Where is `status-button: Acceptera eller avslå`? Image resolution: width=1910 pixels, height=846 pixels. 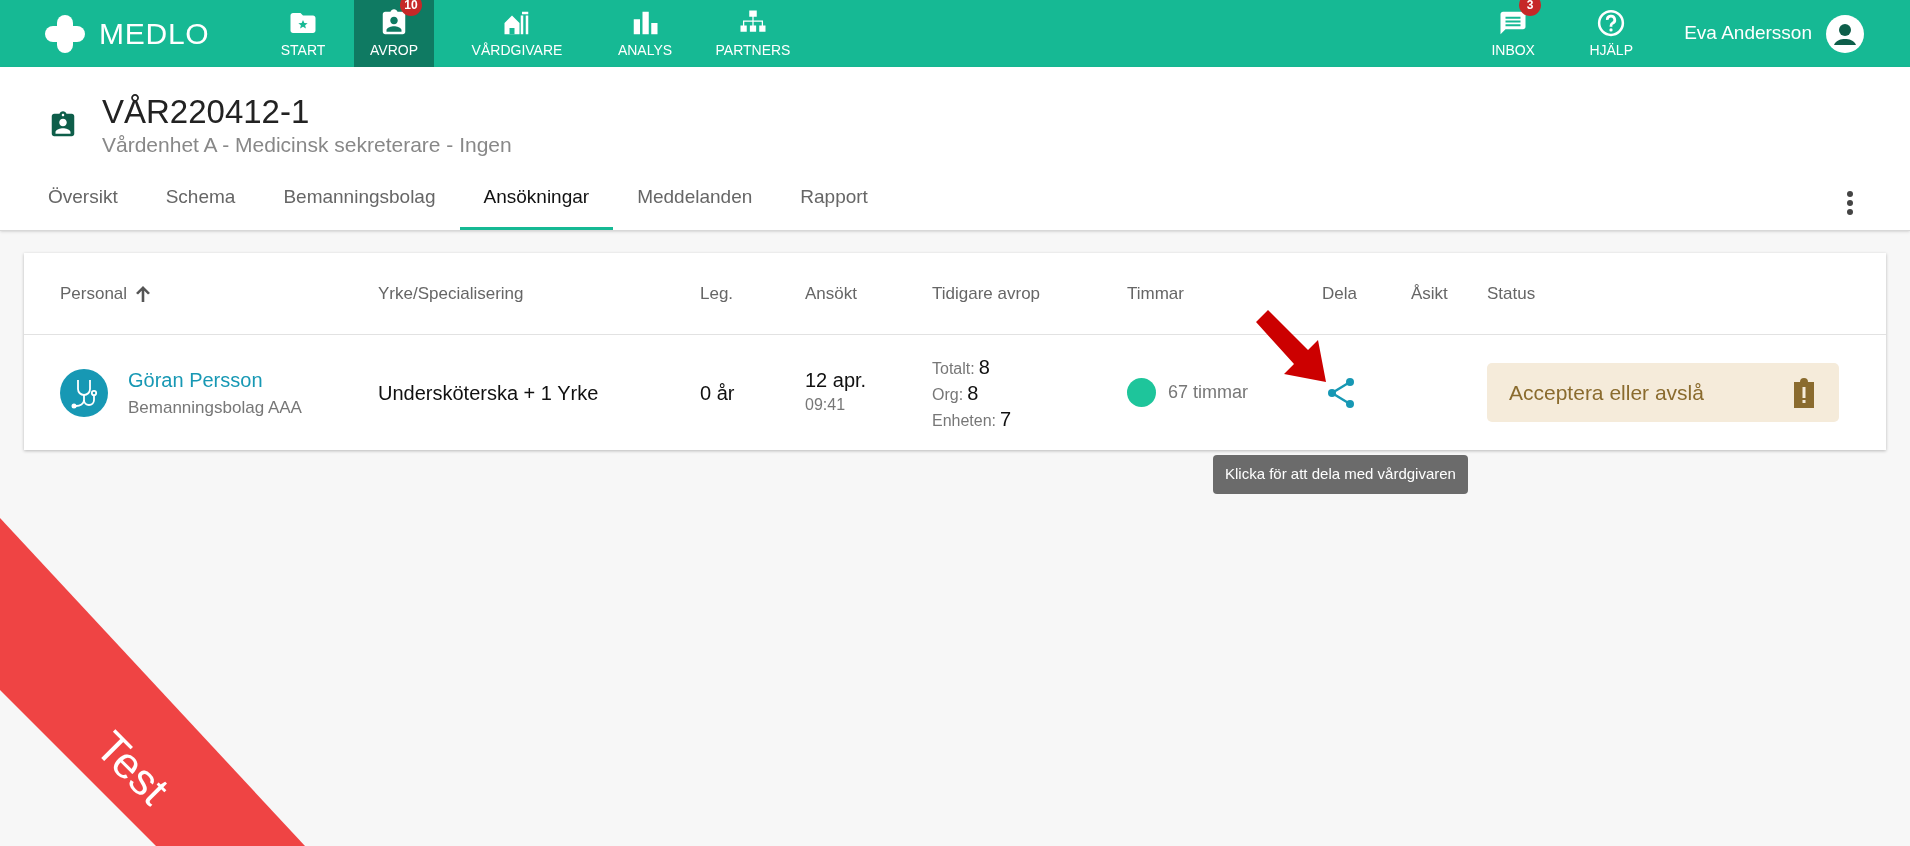 status-button: Acceptera eller avslå is located at coordinates (1663, 392).